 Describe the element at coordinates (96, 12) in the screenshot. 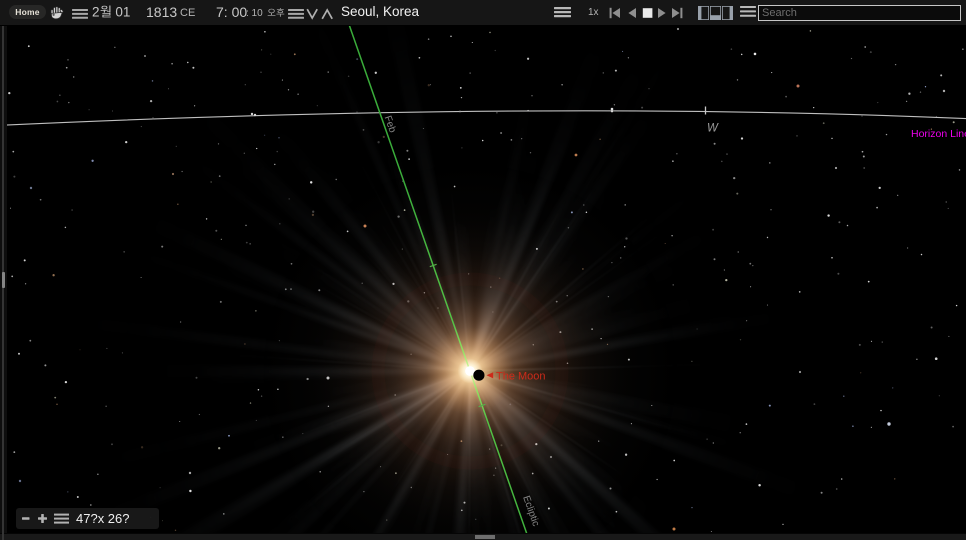

I see `svg-text: 2` at that location.